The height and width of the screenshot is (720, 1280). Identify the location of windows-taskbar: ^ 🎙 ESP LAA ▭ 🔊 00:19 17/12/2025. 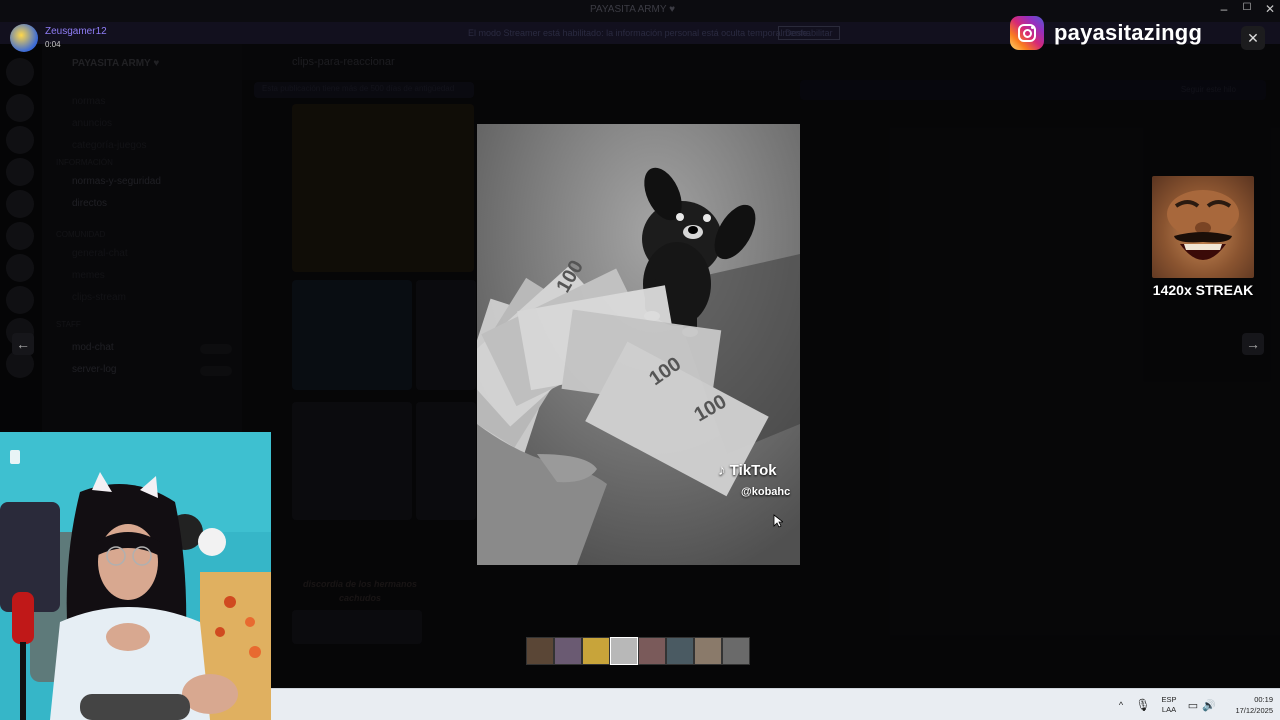
(775, 704).